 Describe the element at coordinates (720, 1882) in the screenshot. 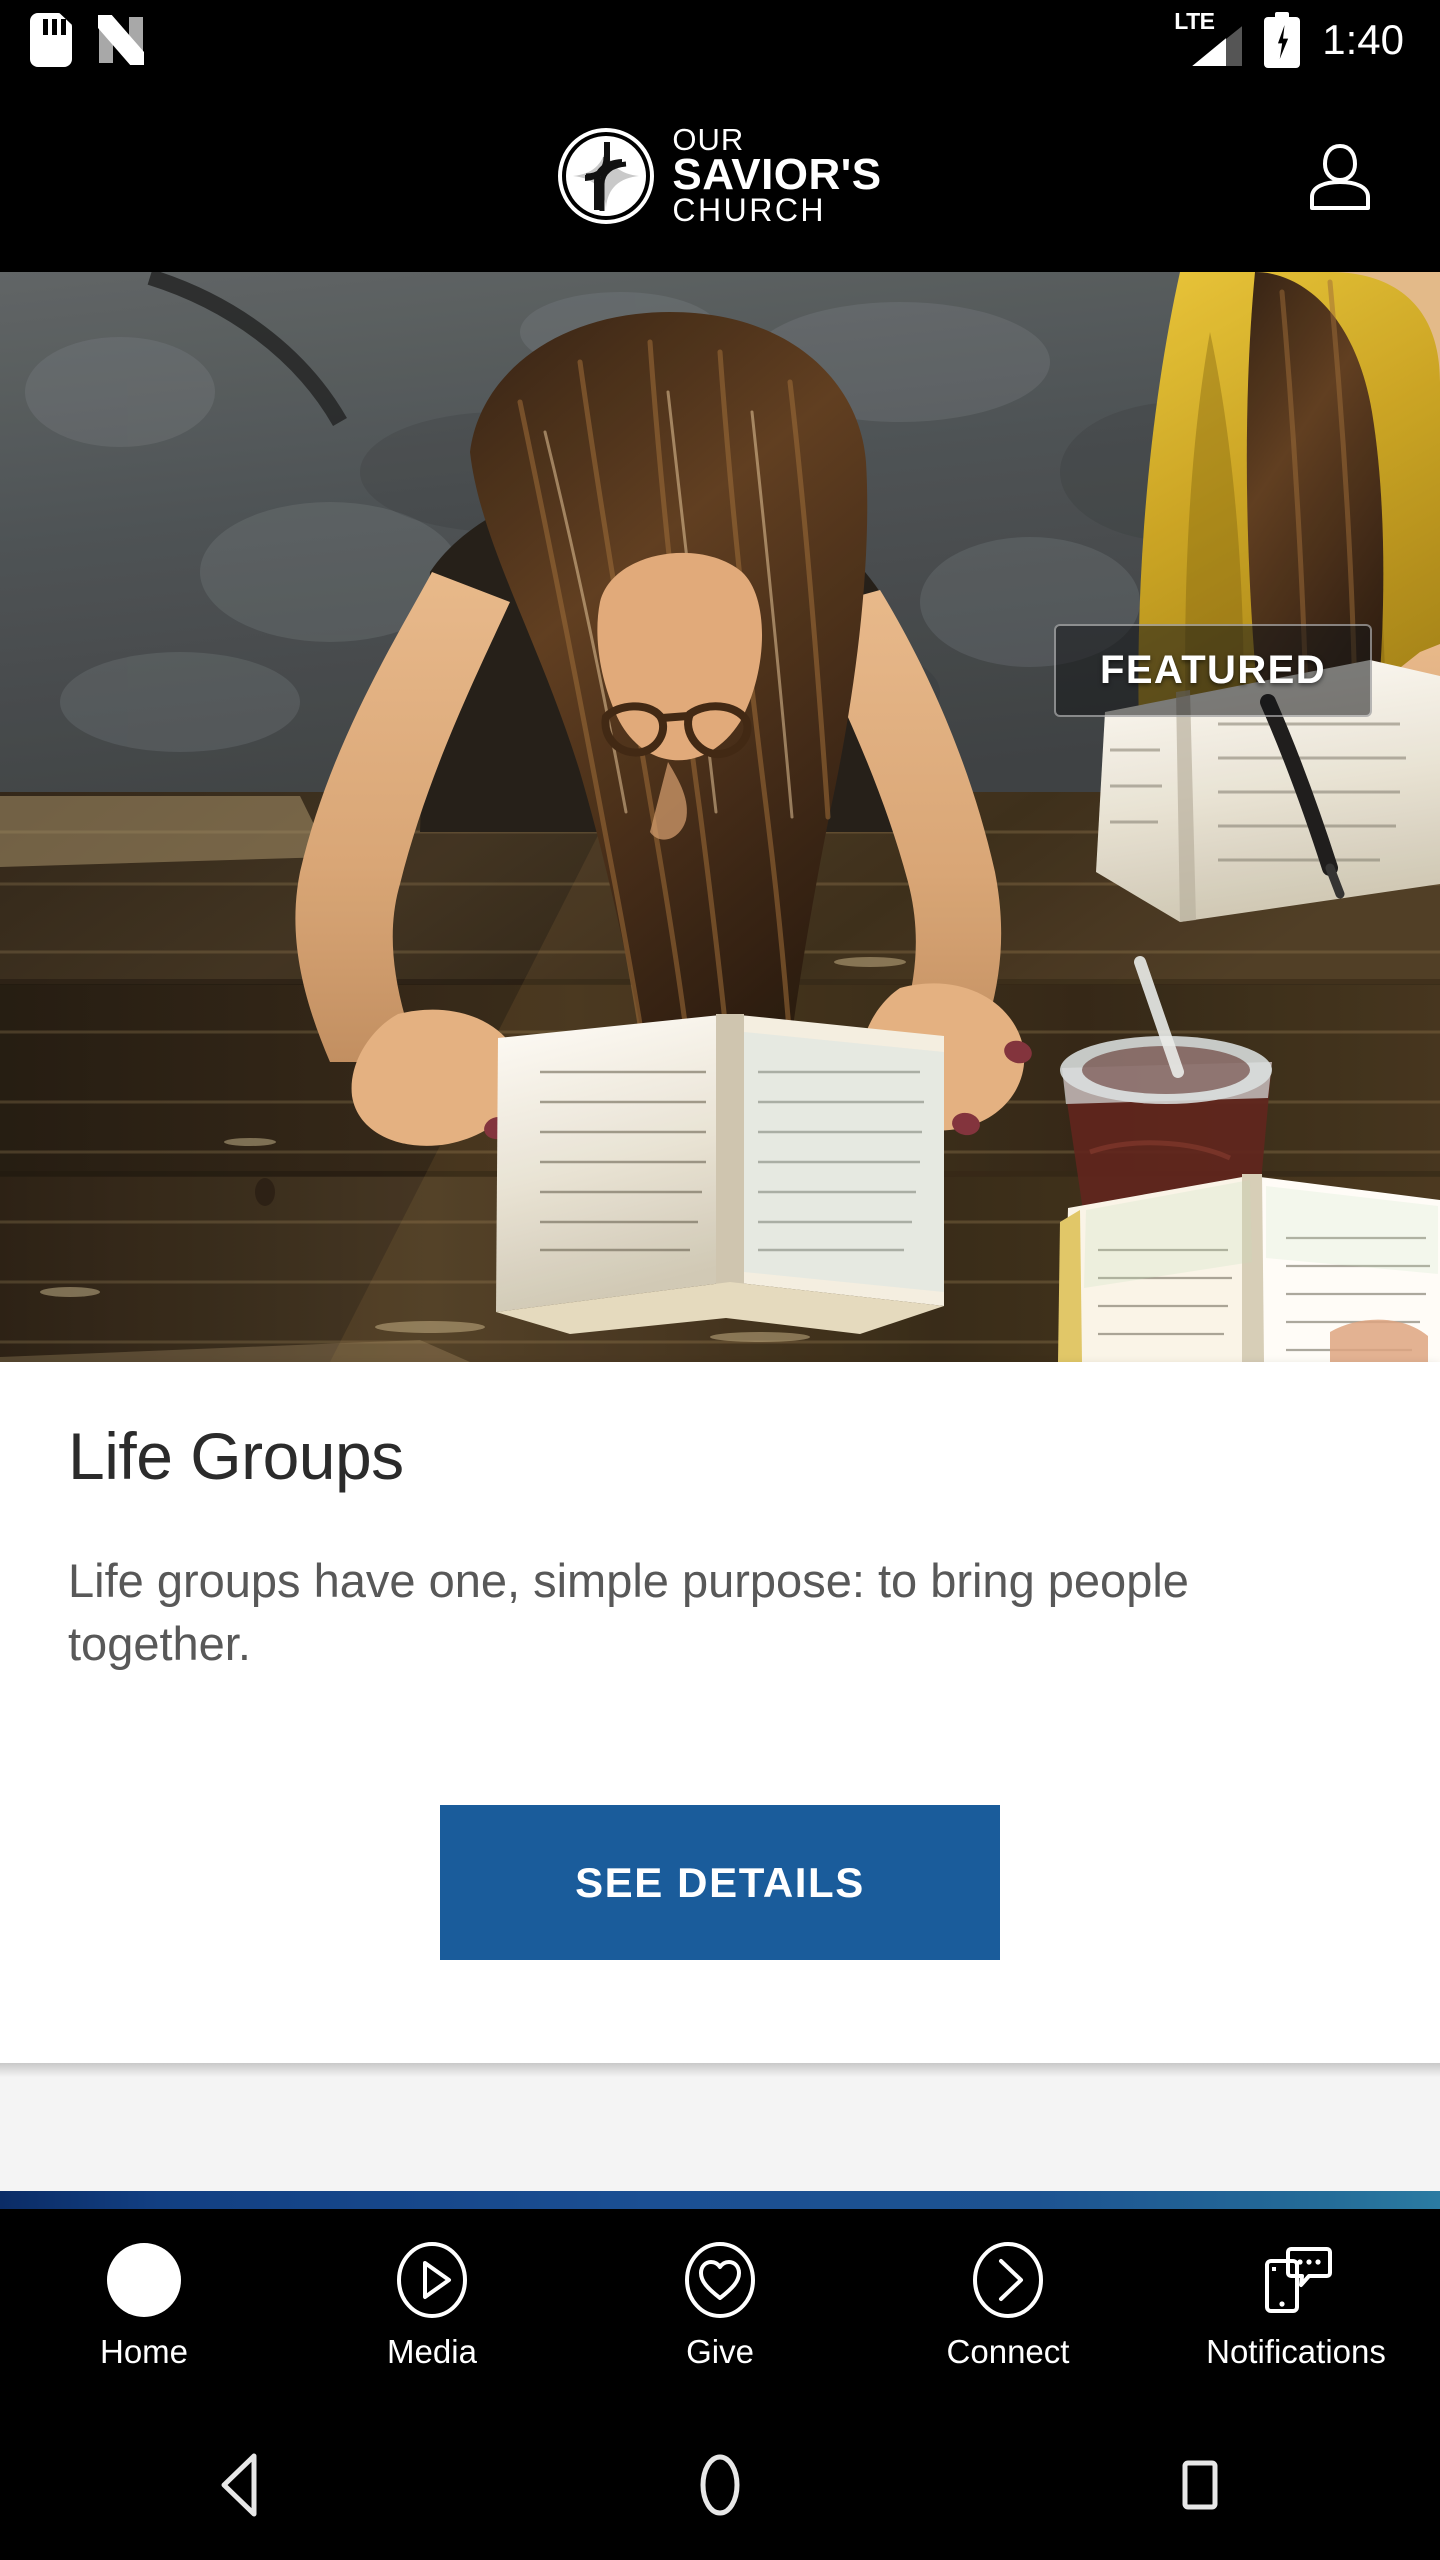

I see `see-details-button: SEE DETAILS` at that location.